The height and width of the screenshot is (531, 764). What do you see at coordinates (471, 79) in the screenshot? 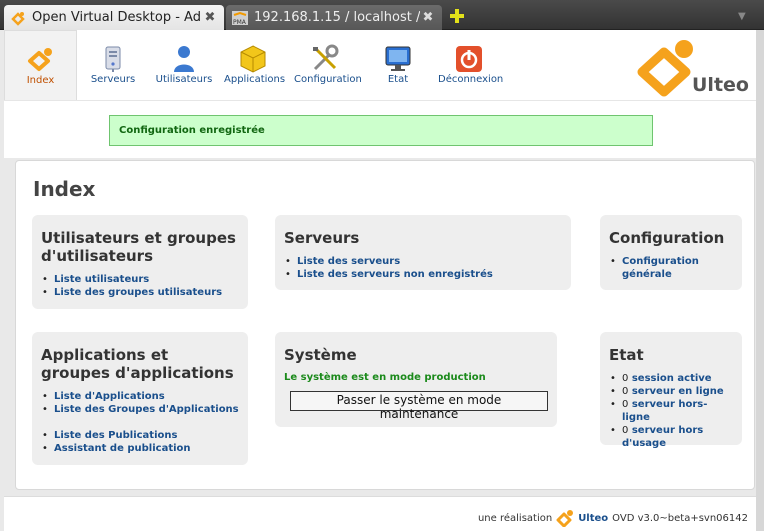
I see `menu-item-label: Déconnexion` at bounding box center [471, 79].